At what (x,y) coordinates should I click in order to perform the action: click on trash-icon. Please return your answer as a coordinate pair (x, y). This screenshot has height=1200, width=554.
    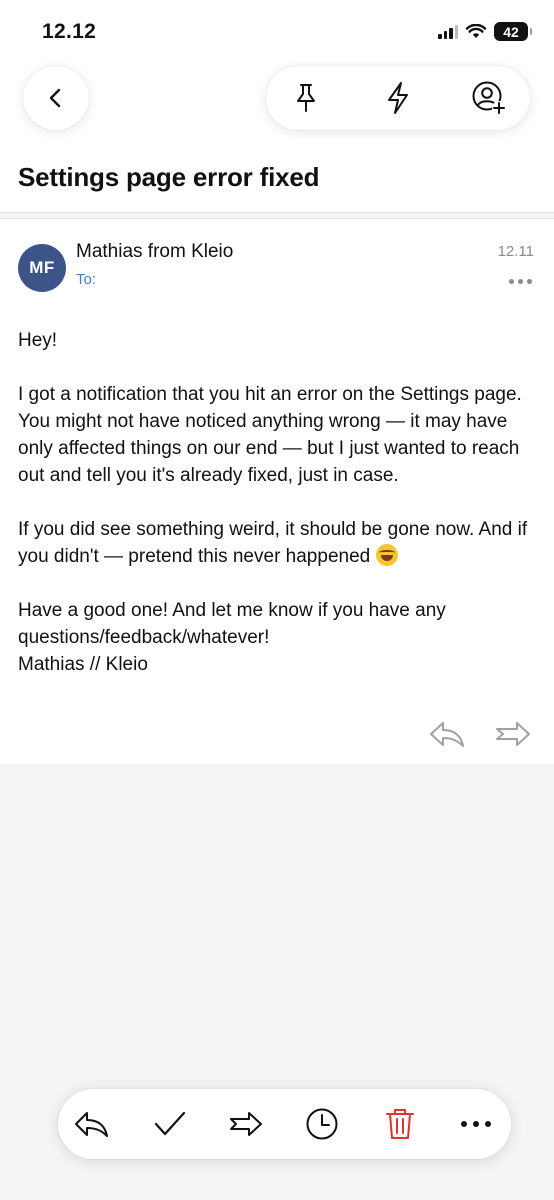
    Looking at the image, I should click on (400, 1124).